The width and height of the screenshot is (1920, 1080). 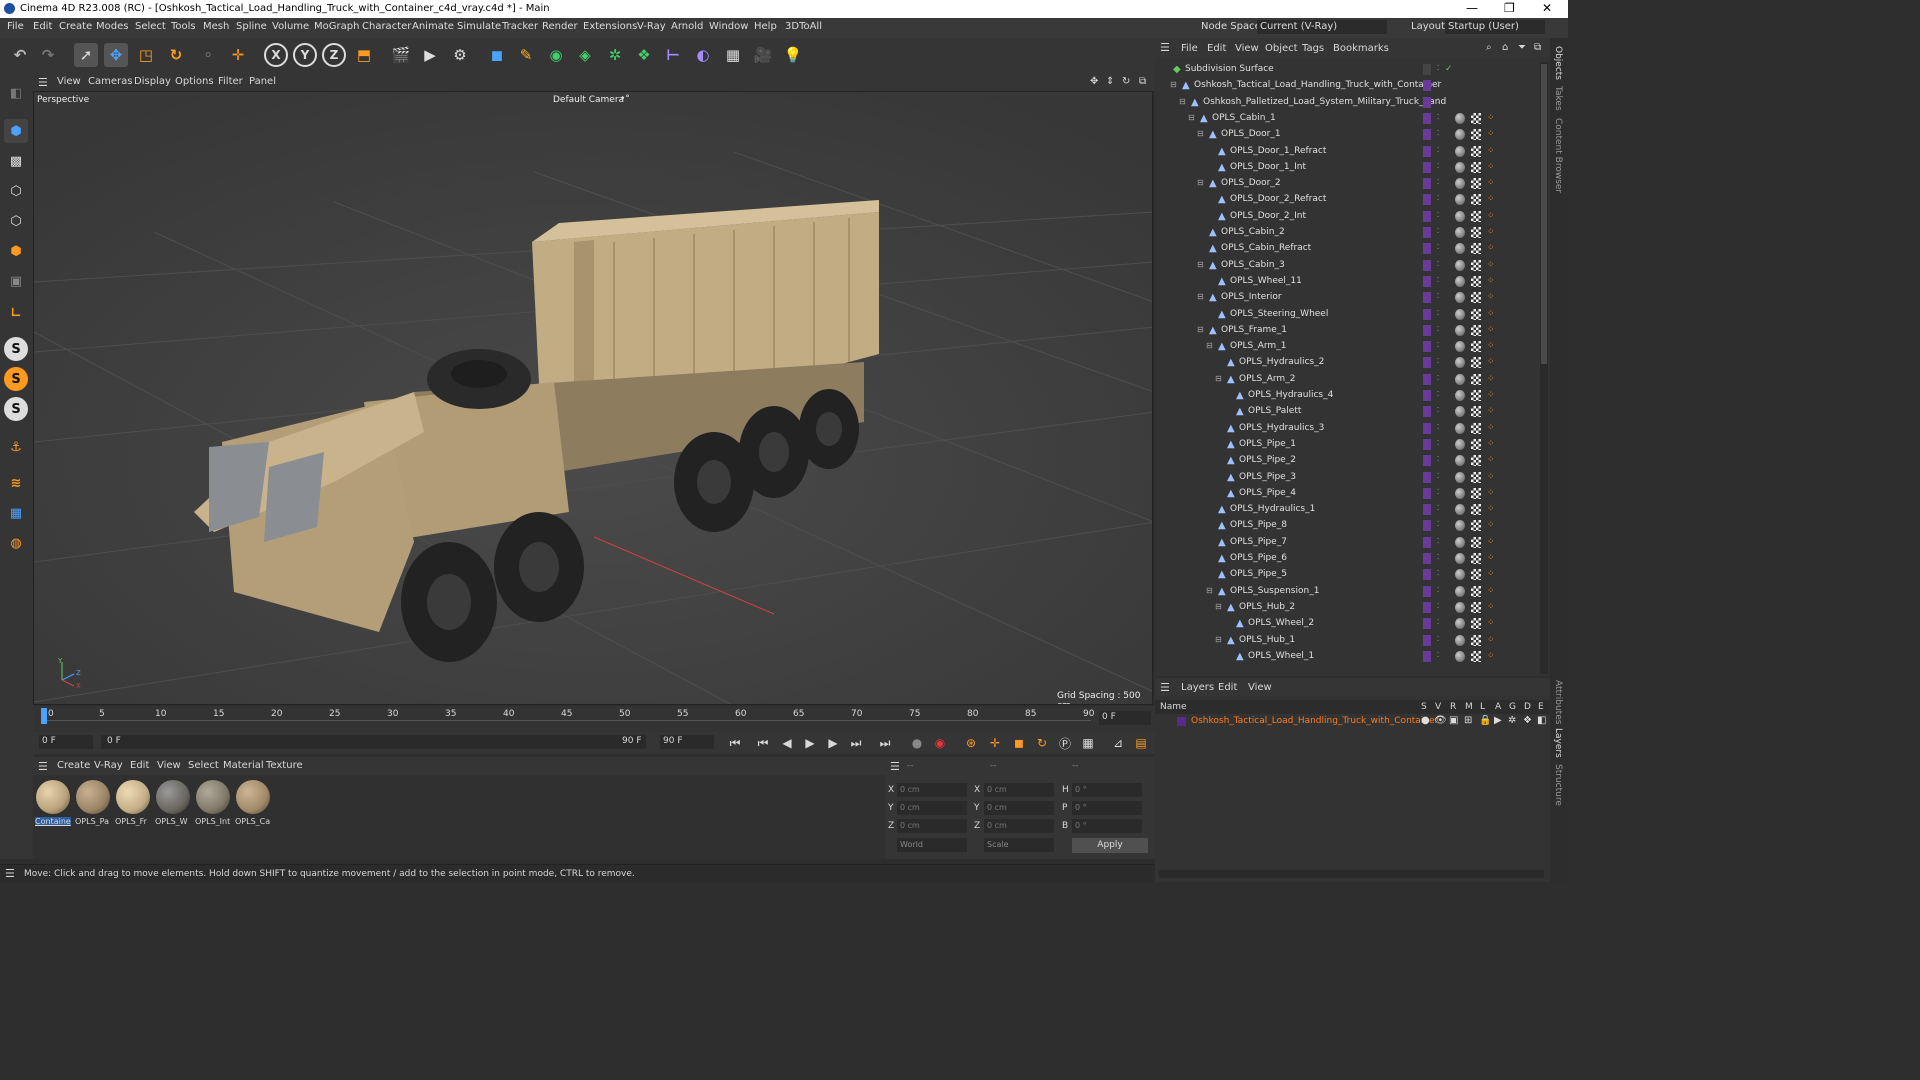 What do you see at coordinates (373, 742) in the screenshot?
I see `preview-range-start: 0 F` at bounding box center [373, 742].